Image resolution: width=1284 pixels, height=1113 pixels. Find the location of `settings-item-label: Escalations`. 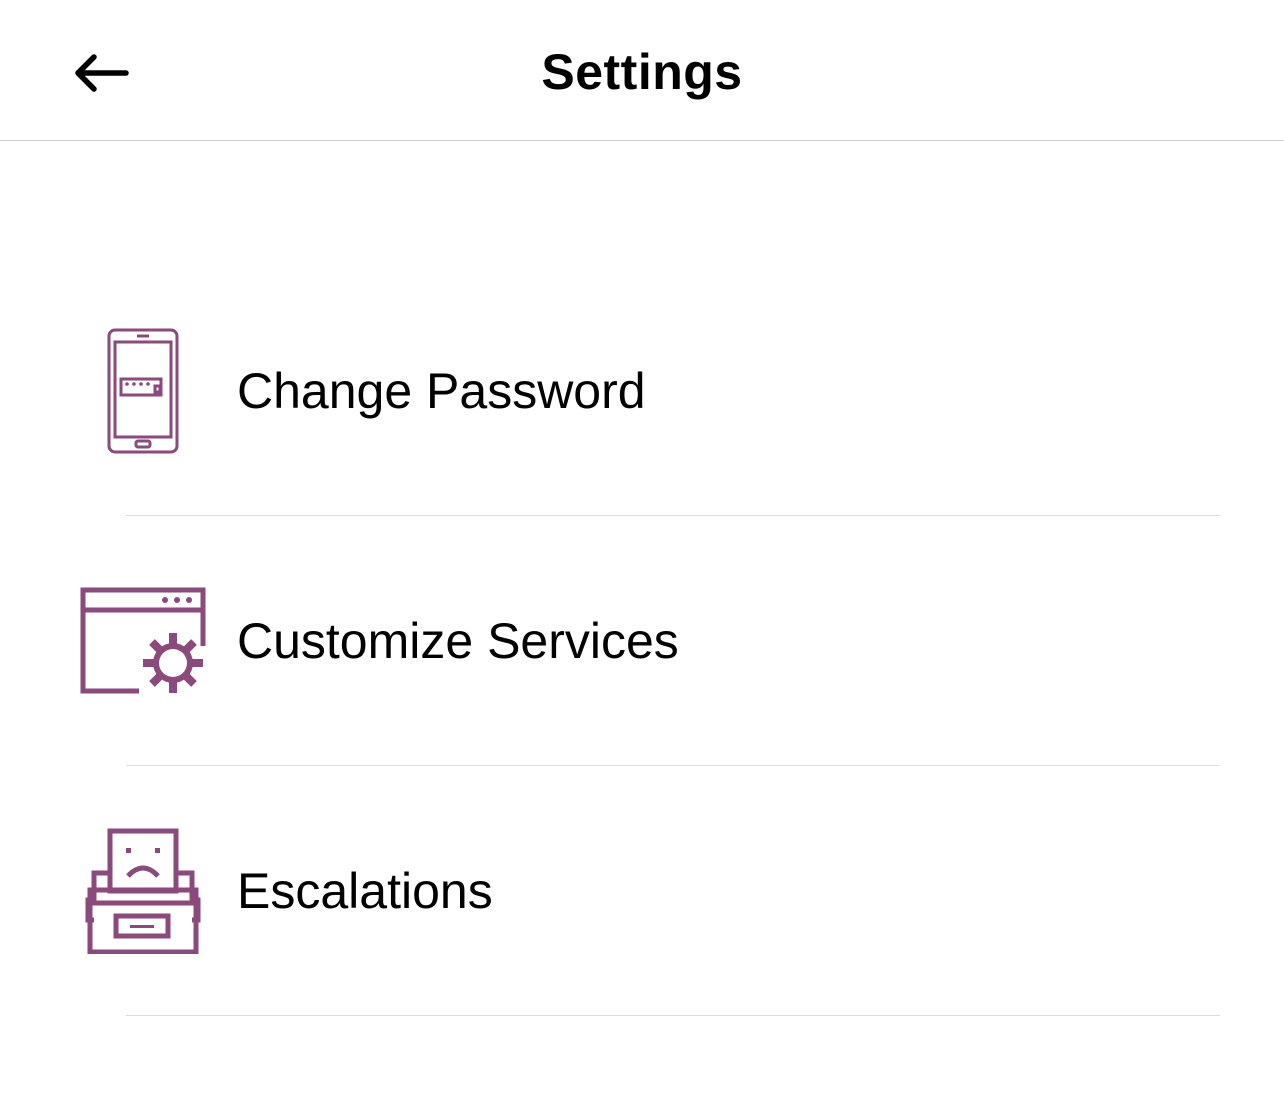

settings-item-label: Escalations is located at coordinates (365, 891).